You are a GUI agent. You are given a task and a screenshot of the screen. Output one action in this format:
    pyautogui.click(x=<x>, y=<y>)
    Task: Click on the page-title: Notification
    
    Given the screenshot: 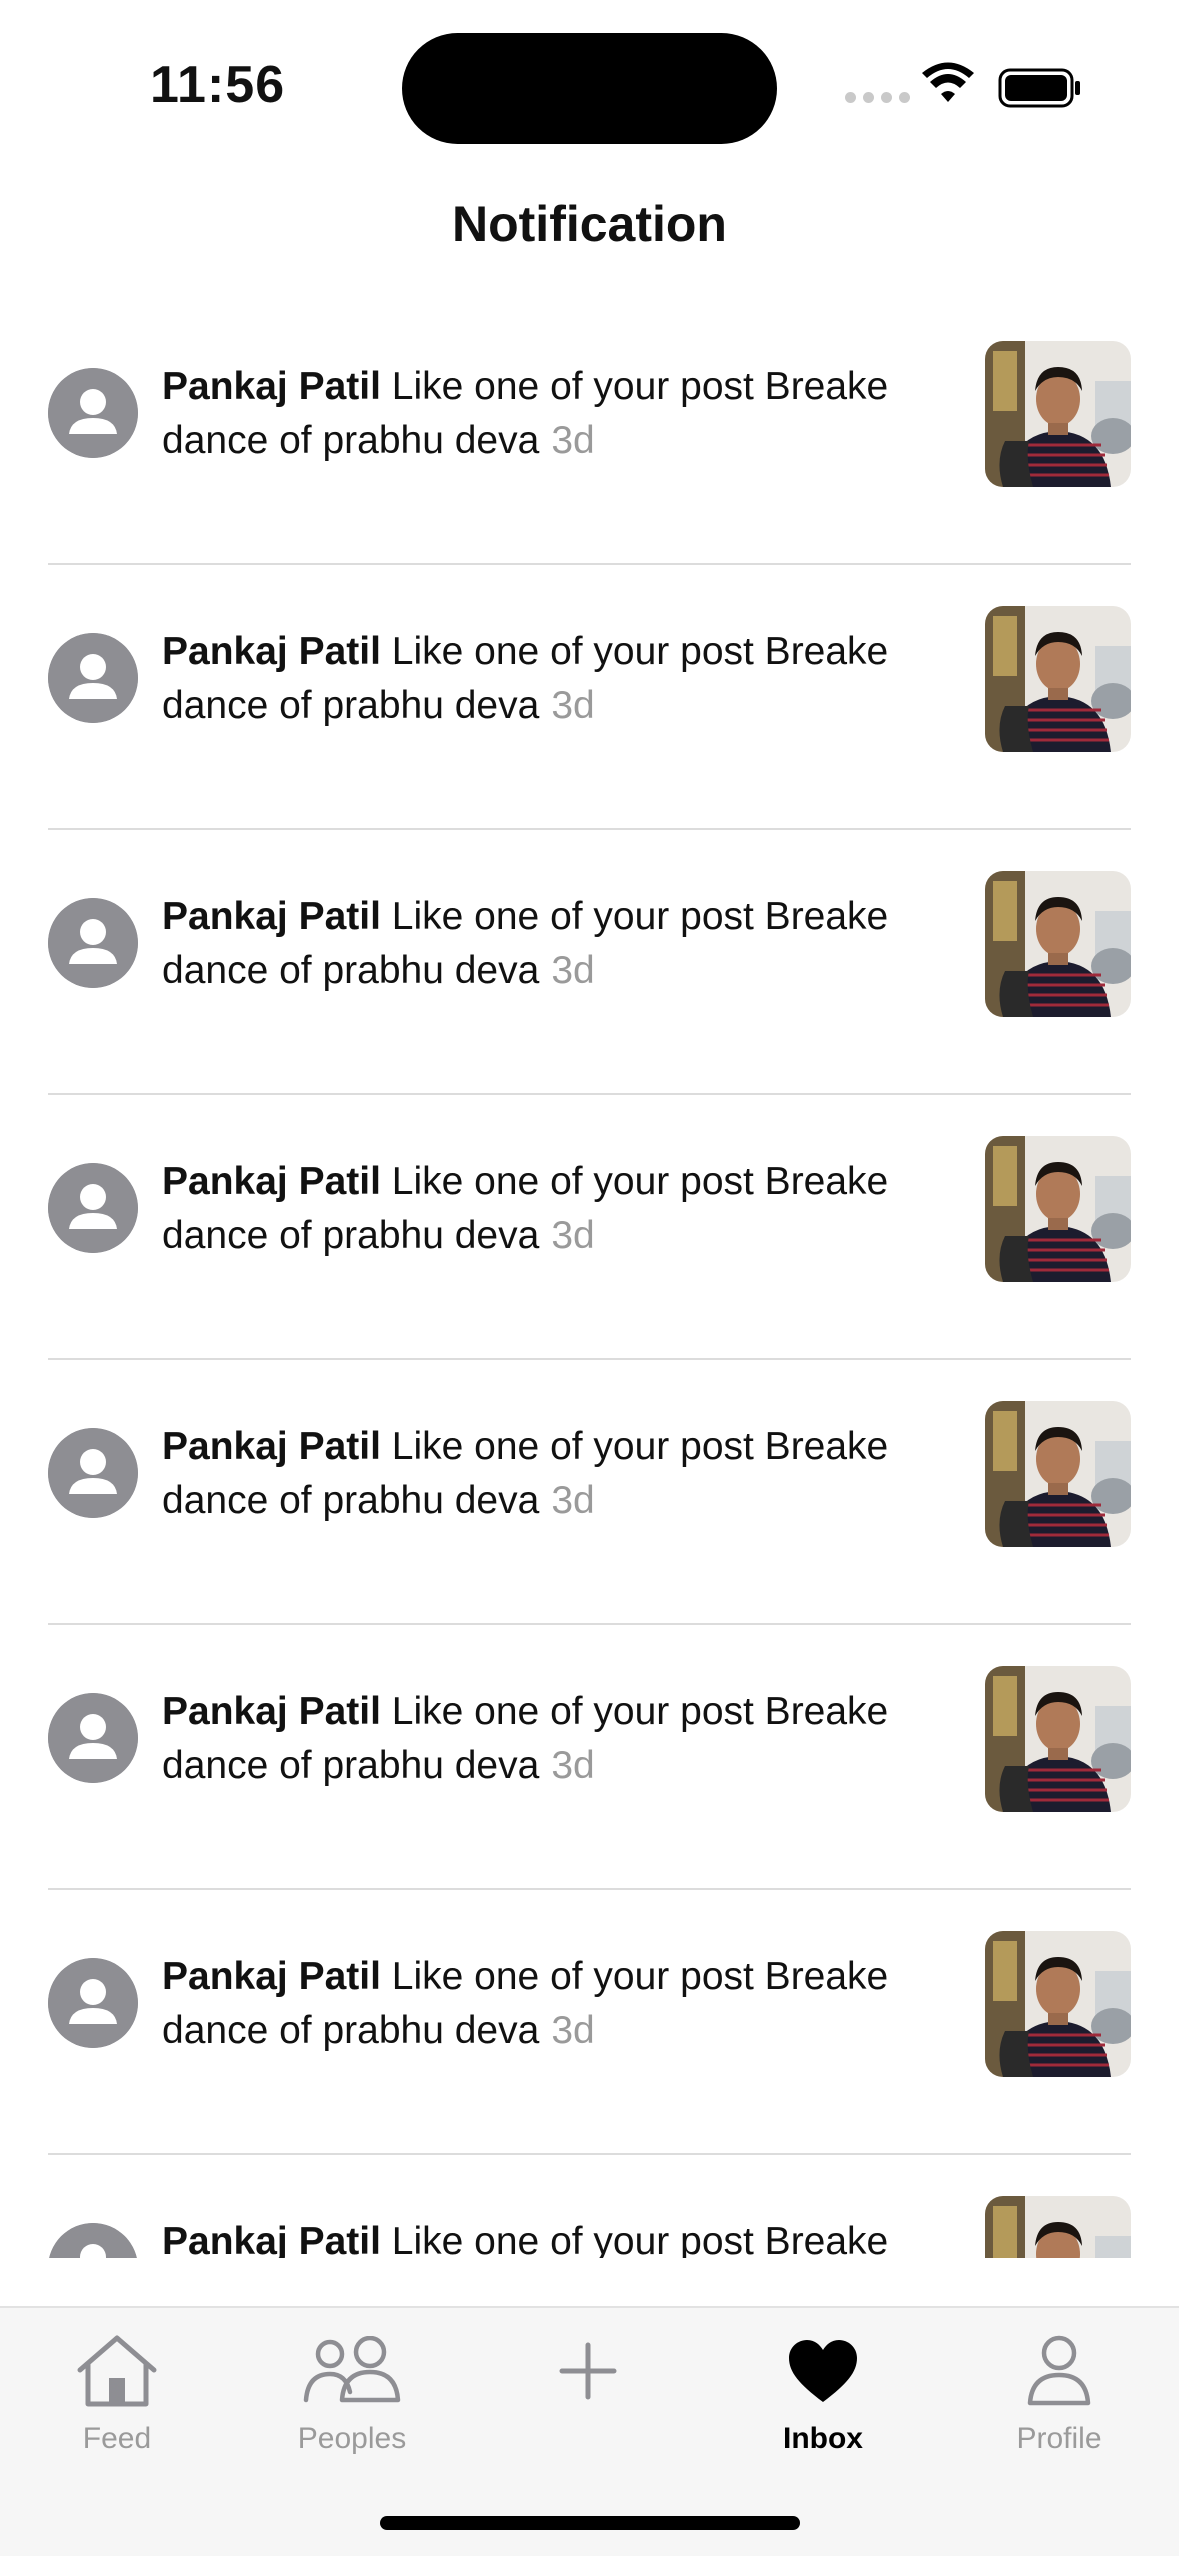 What is the action you would take?
    pyautogui.click(x=589, y=224)
    